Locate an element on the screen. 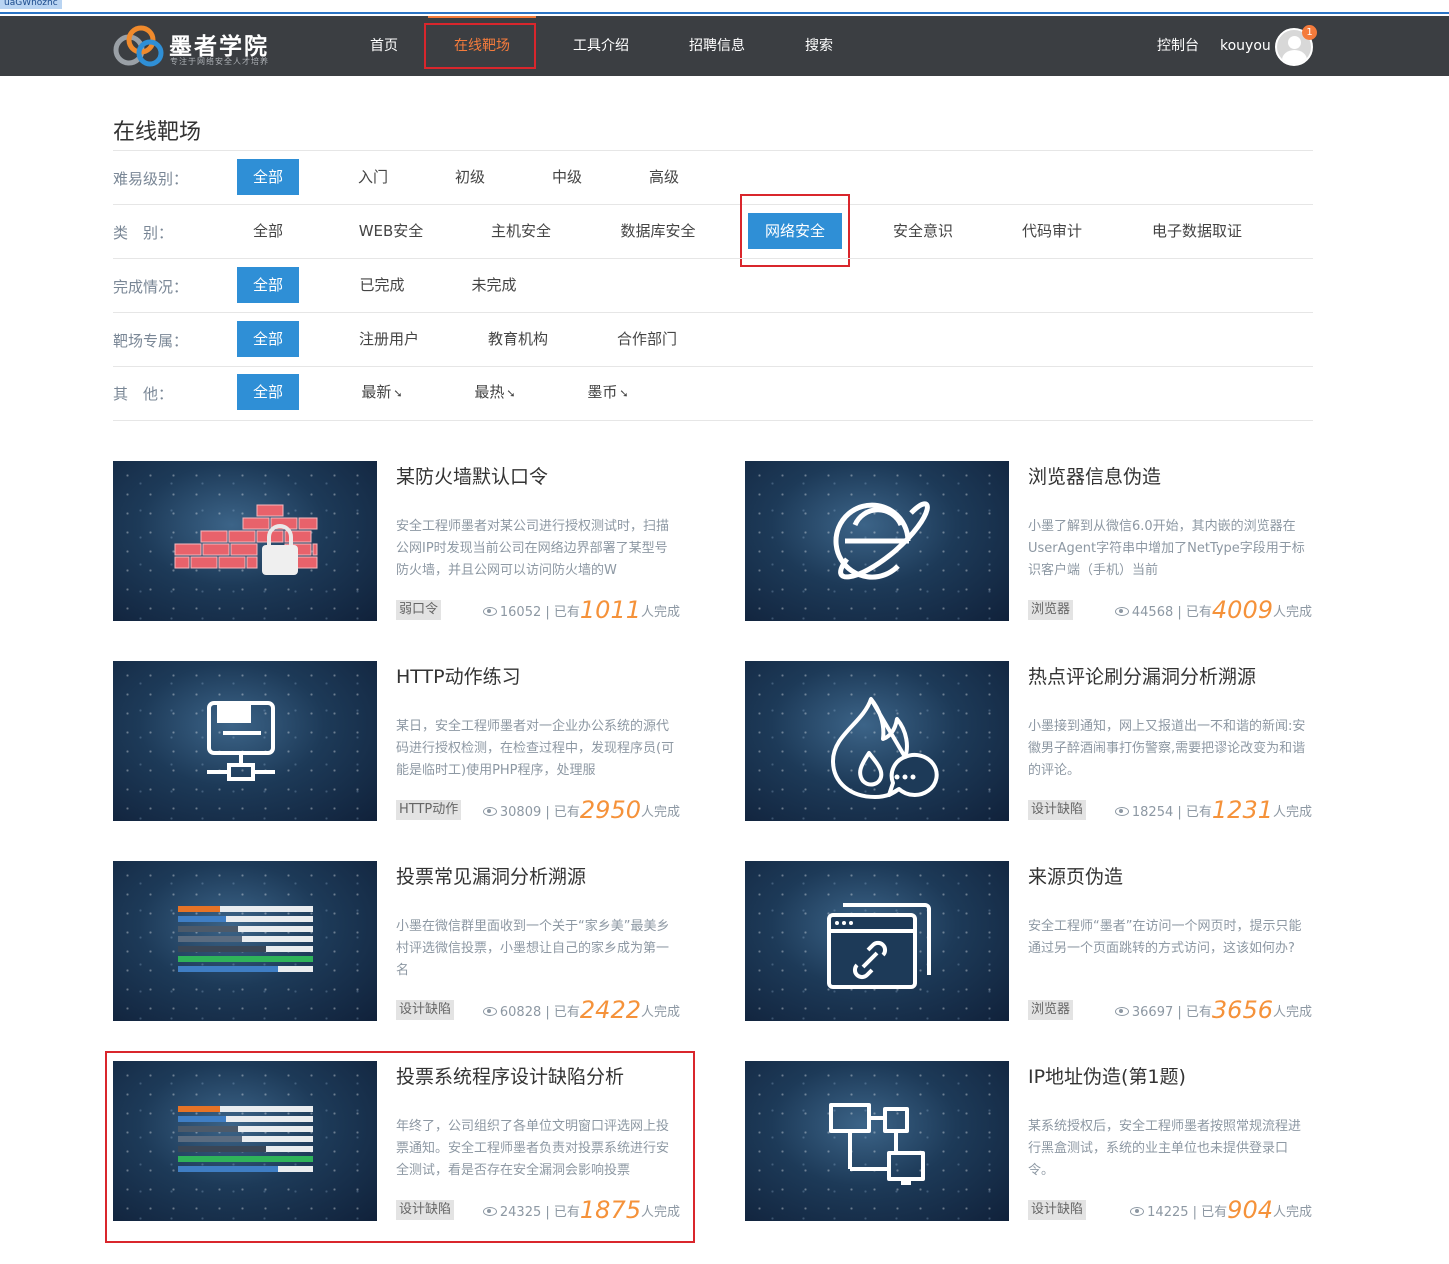 The height and width of the screenshot is (1264, 1449). completed-count: 2422 is located at coordinates (610, 1010).